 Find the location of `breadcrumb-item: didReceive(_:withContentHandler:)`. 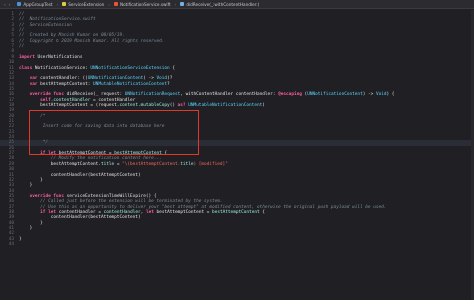

breadcrumb-item: didReceive(_:withContentHandler:) is located at coordinates (219, 4).